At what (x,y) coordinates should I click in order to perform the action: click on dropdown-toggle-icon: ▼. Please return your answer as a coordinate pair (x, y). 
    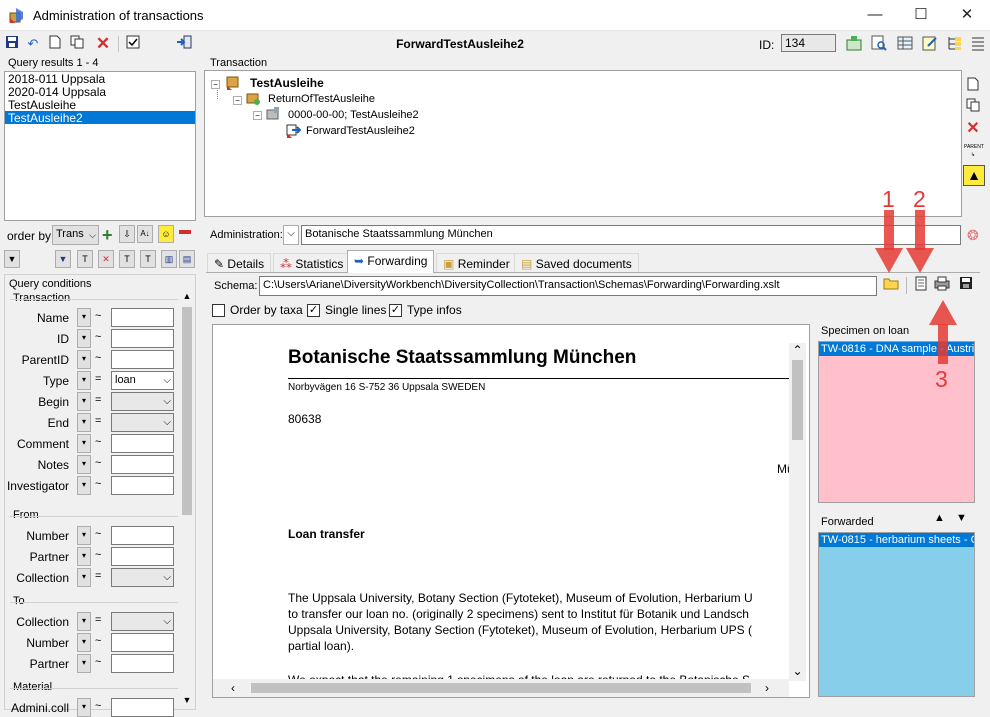
    Looking at the image, I should click on (12, 259).